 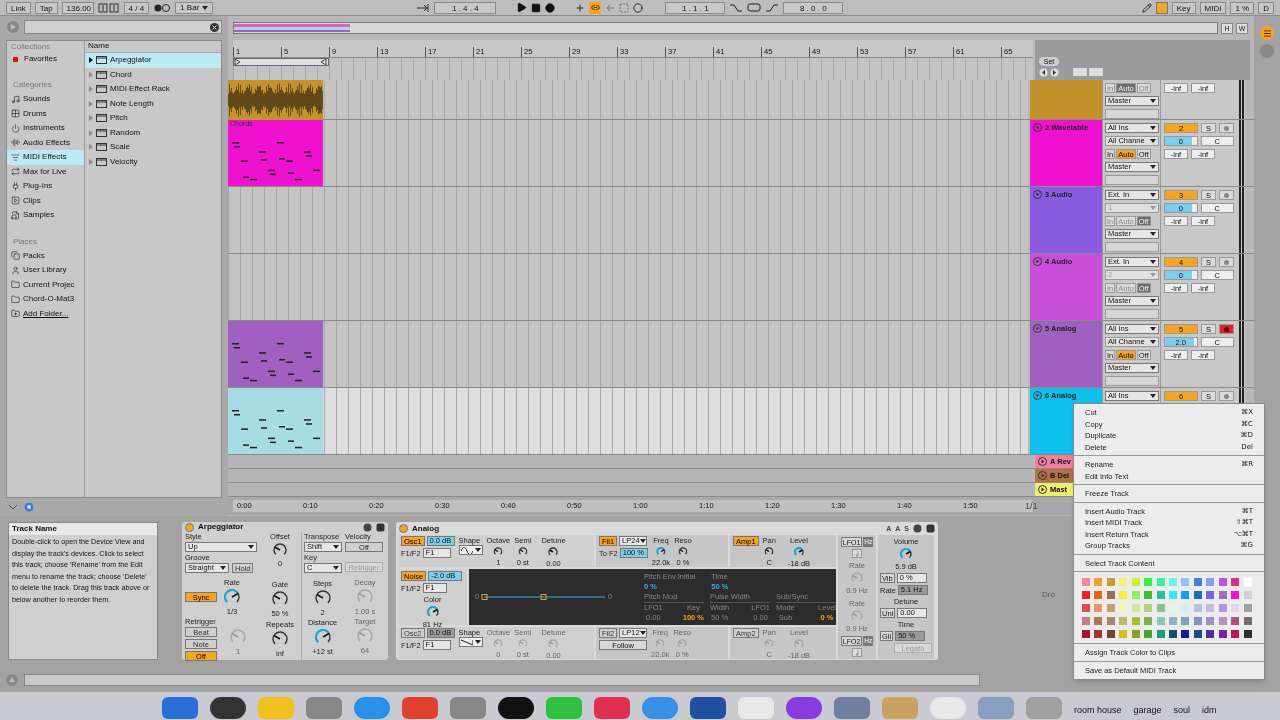 What do you see at coordinates (45, 200) in the screenshot?
I see `category-item: Clips` at bounding box center [45, 200].